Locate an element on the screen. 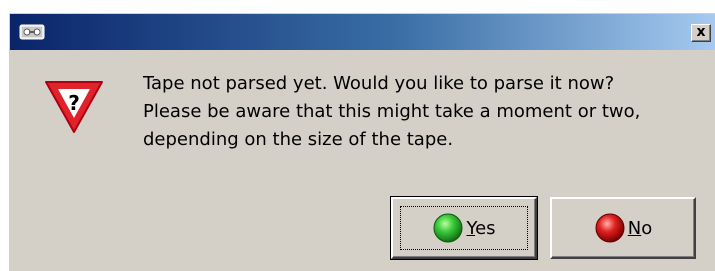  warning-question-icon: ? is located at coordinates (74, 107).